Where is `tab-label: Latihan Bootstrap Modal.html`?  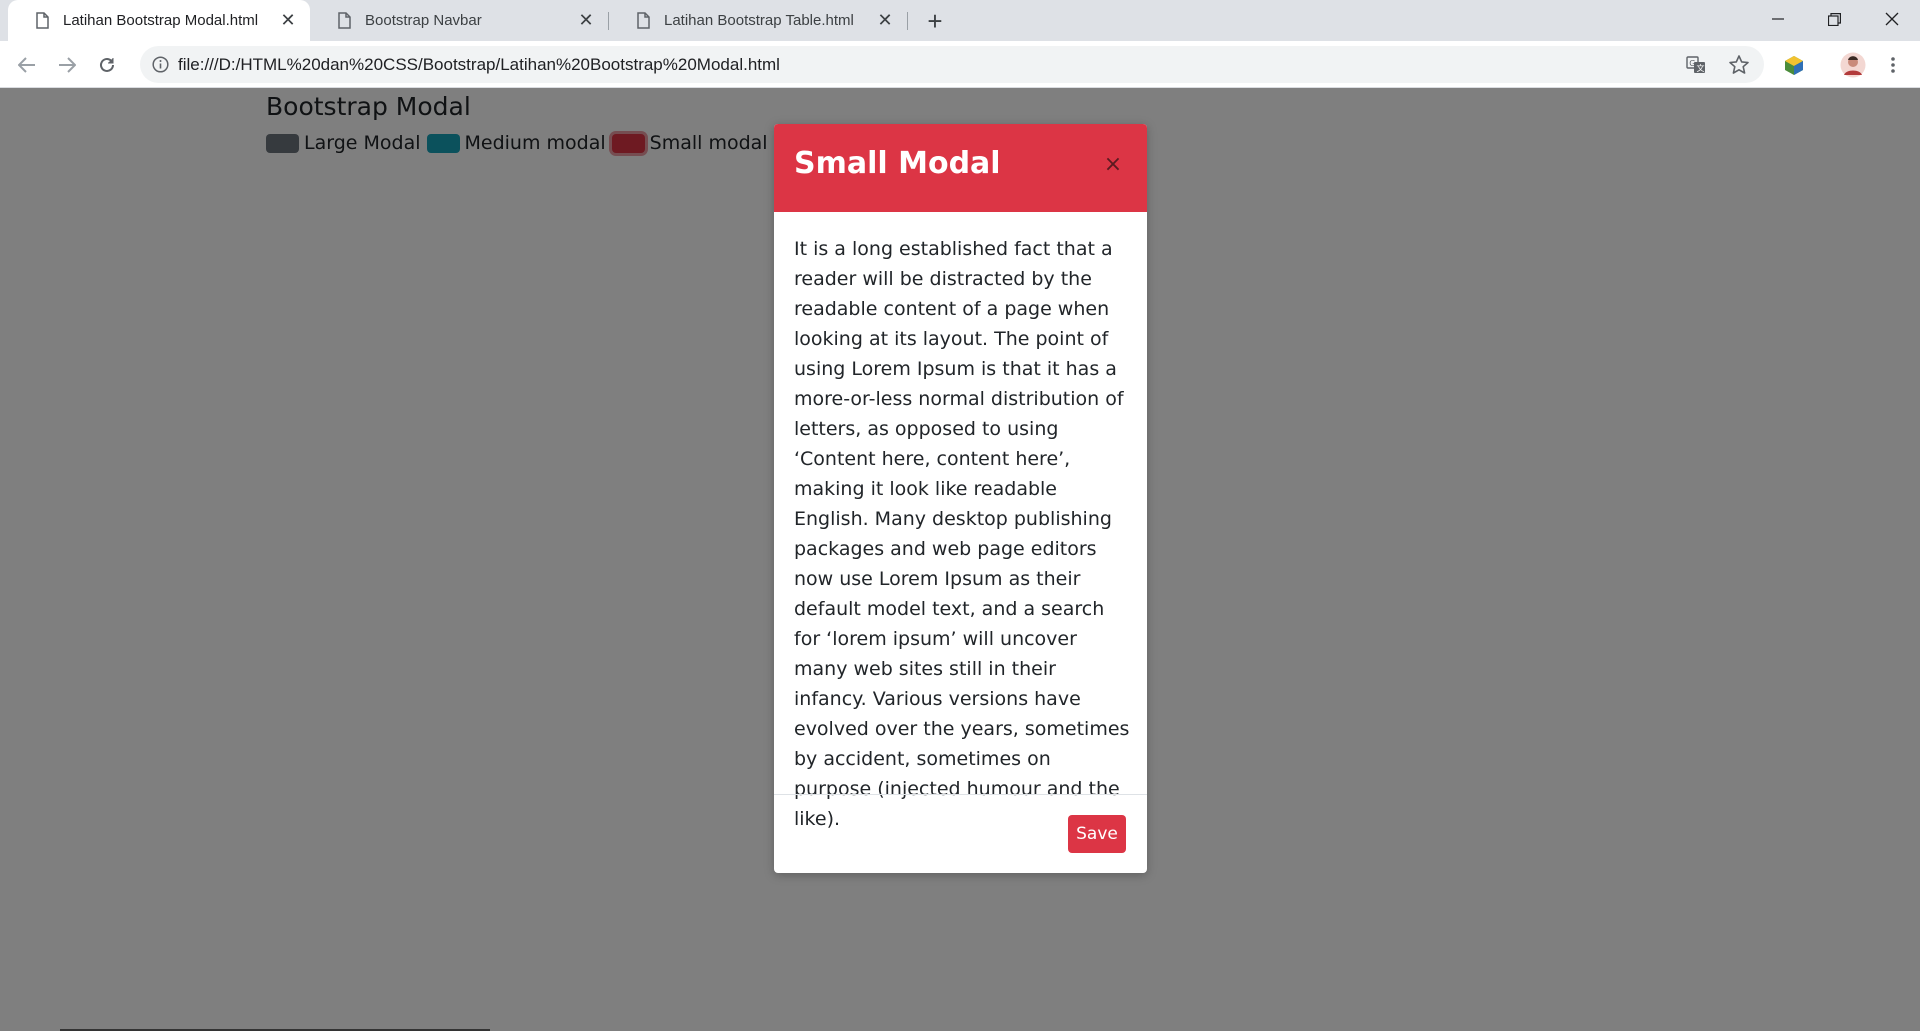 tab-label: Latihan Bootstrap Modal.html is located at coordinates (161, 20).